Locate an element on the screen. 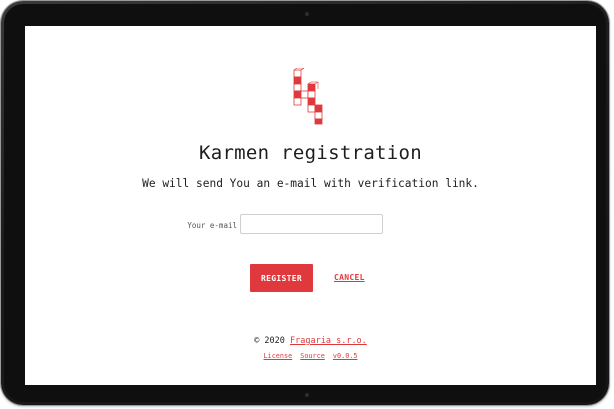  bottom-sensor is located at coordinates (307, 395).